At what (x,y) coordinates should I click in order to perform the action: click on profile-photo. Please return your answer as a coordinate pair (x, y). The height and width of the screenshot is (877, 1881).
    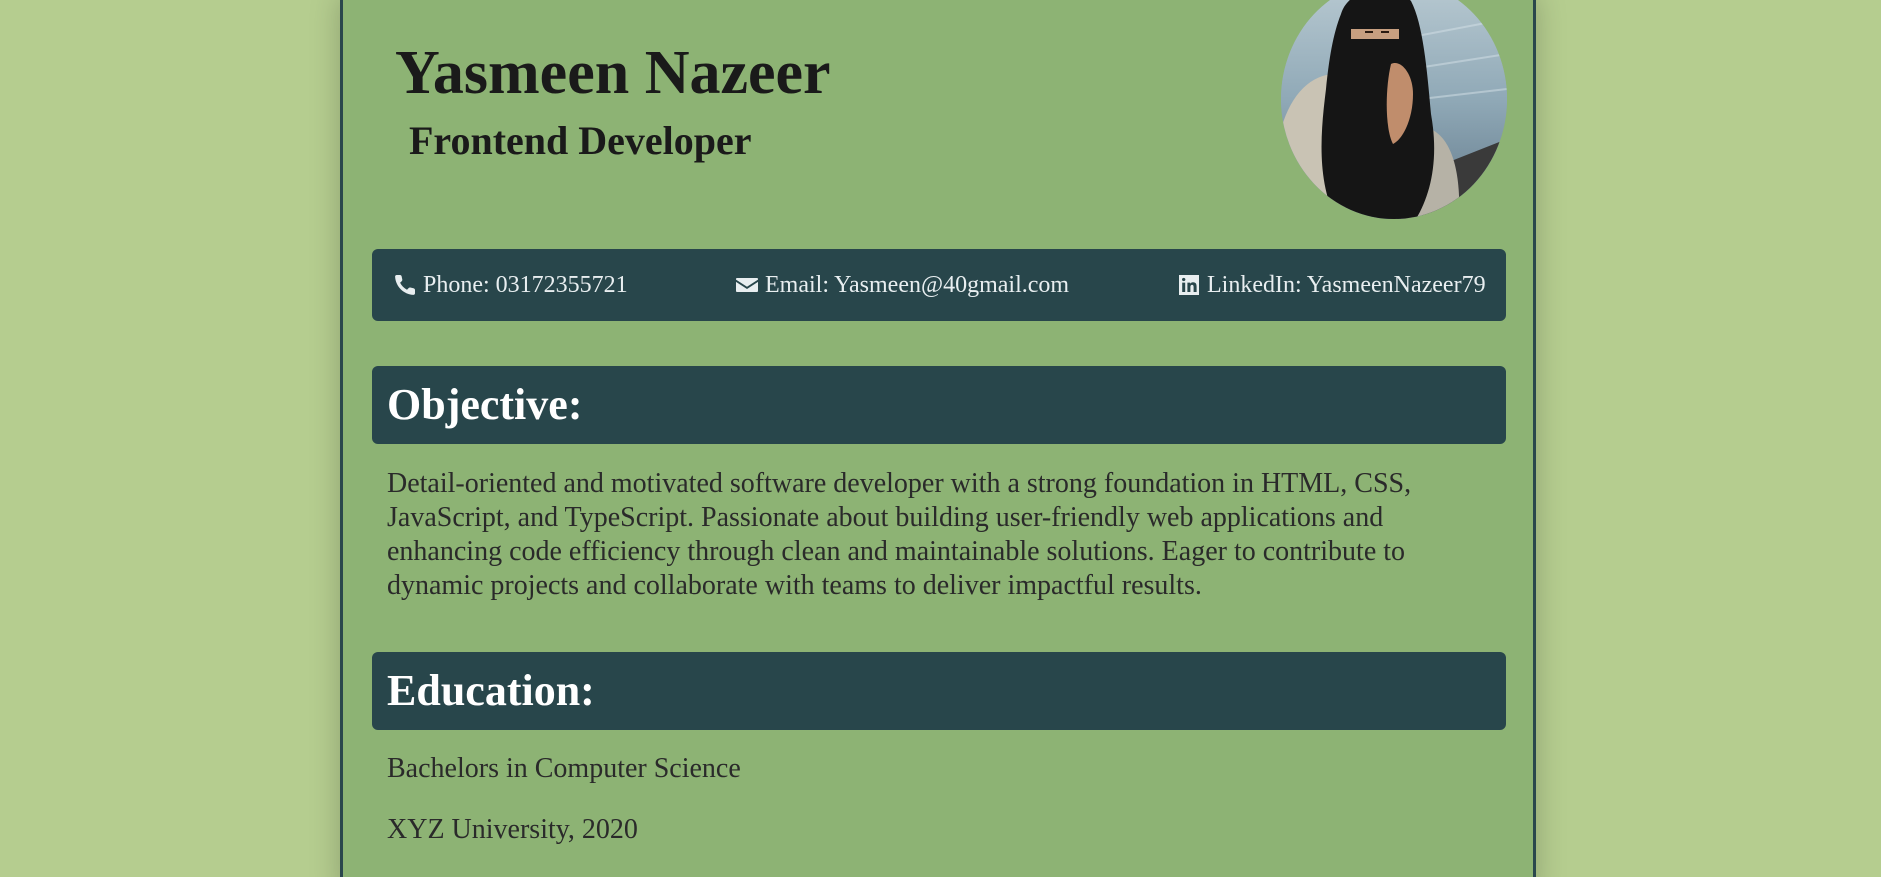
    Looking at the image, I should click on (1394, 109).